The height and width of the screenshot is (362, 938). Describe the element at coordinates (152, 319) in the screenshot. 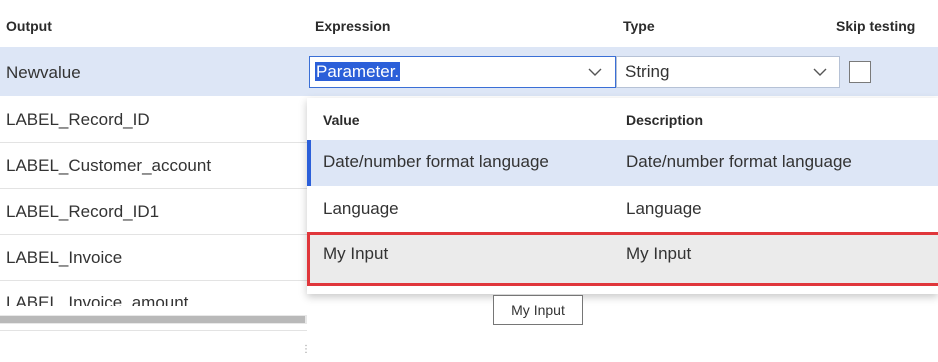

I see `scrollbar-thumb` at that location.